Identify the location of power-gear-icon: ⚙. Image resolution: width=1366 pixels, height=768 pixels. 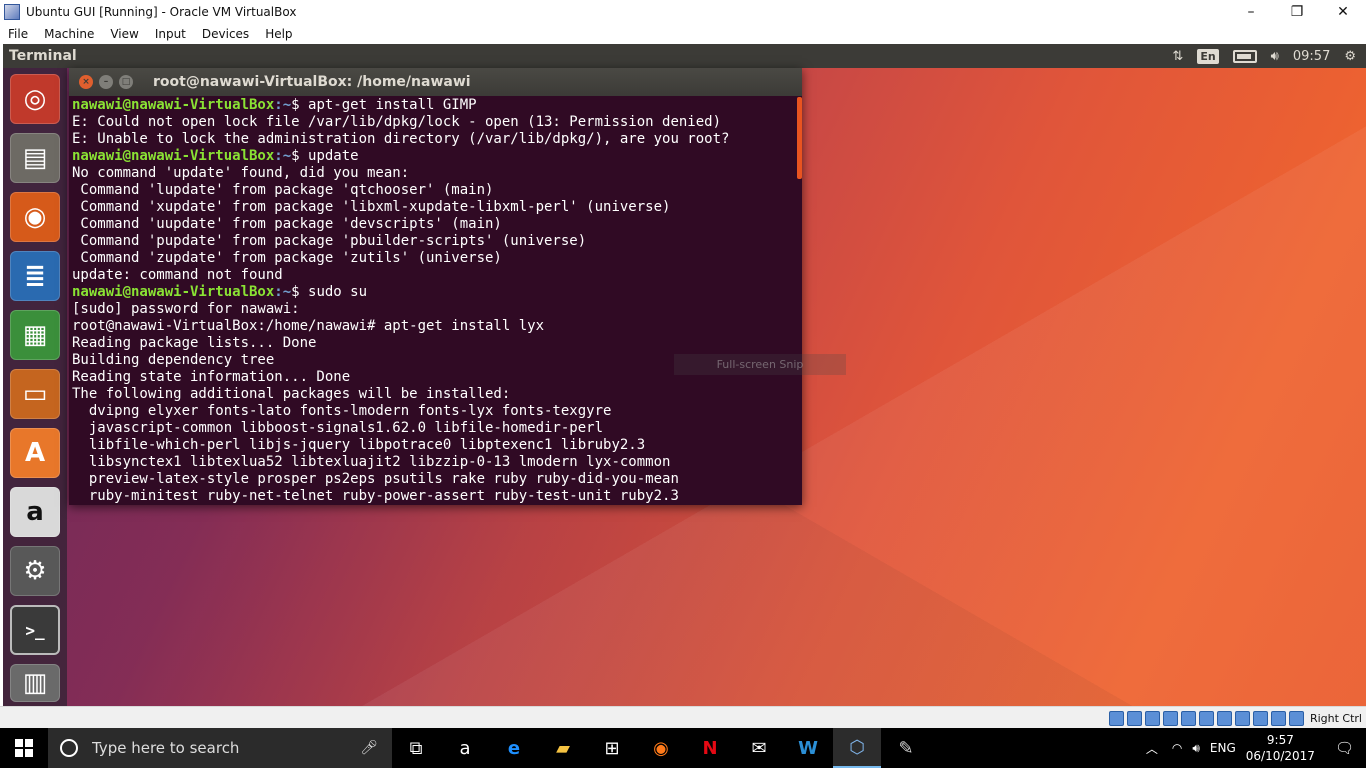
(1350, 56).